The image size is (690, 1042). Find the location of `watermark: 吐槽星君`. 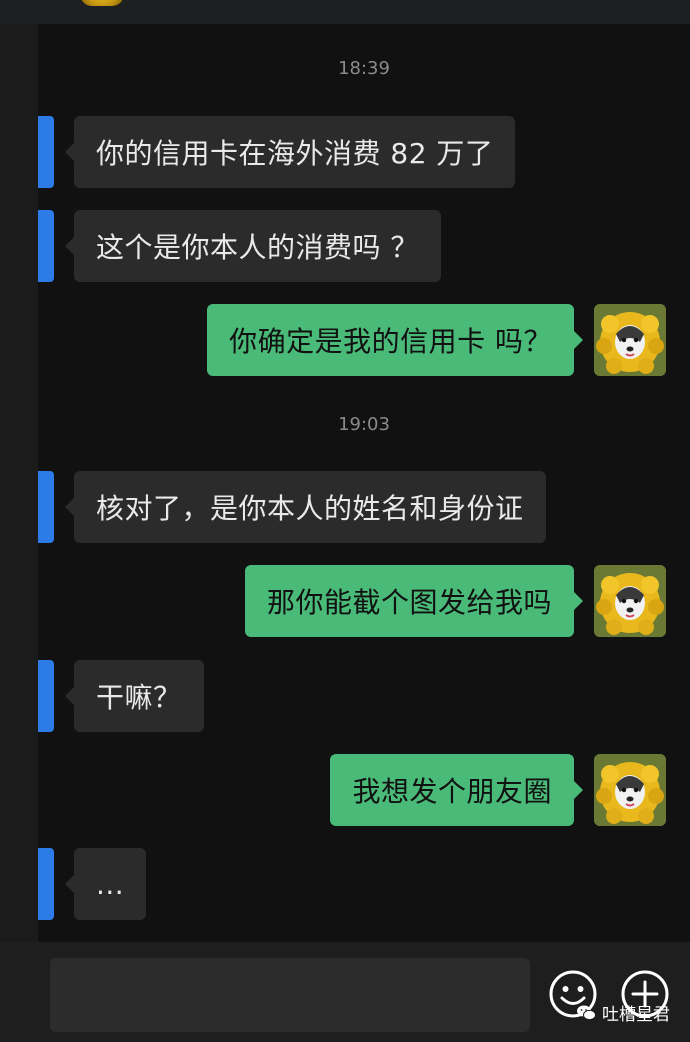

watermark: 吐槽星君 is located at coordinates (623, 1012).